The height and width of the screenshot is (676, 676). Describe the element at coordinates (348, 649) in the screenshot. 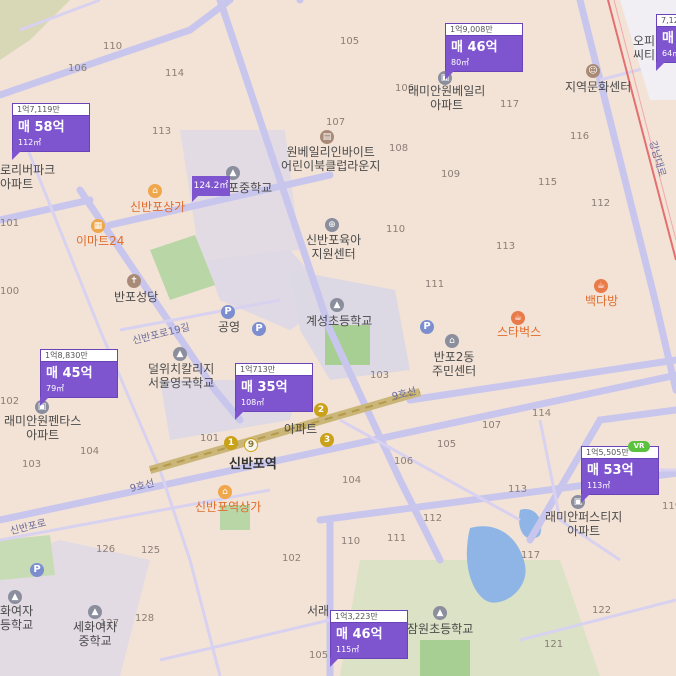

I see `listing-area: 115㎡` at that location.